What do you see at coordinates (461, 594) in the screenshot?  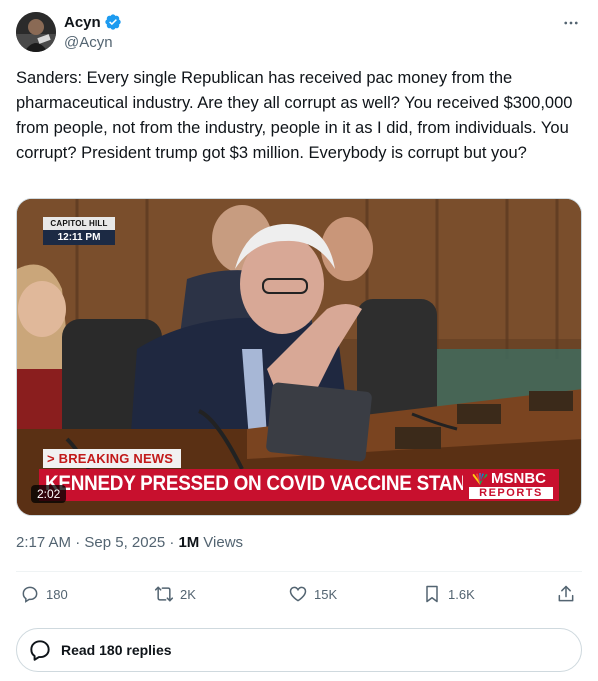 I see `bookmark-count: 1.6K` at bounding box center [461, 594].